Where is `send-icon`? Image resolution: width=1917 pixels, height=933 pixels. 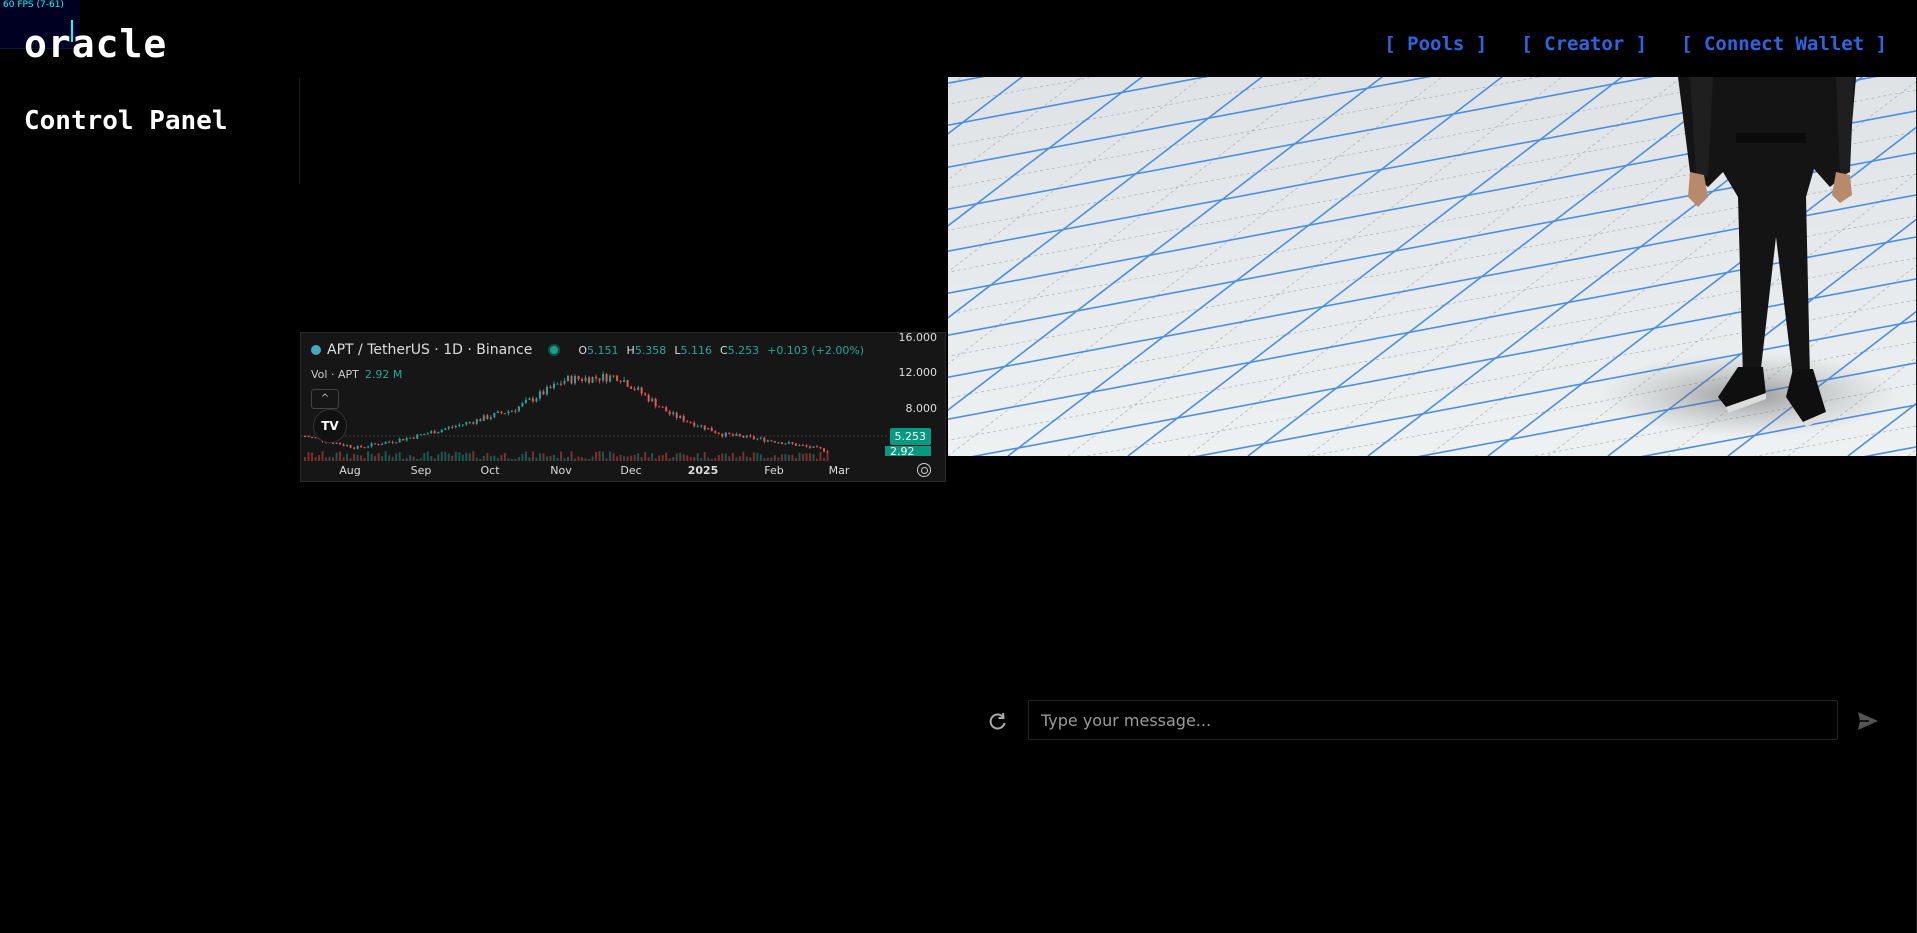 send-icon is located at coordinates (1868, 721).